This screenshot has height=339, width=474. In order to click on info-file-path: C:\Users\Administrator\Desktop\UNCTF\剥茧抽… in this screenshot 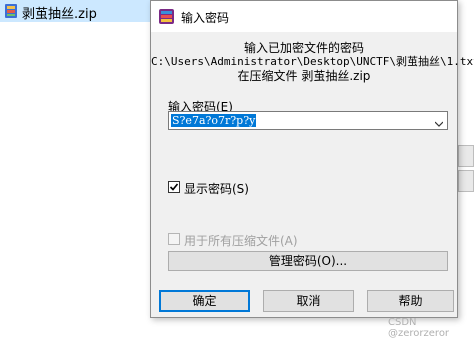, I will do `click(312, 61)`.